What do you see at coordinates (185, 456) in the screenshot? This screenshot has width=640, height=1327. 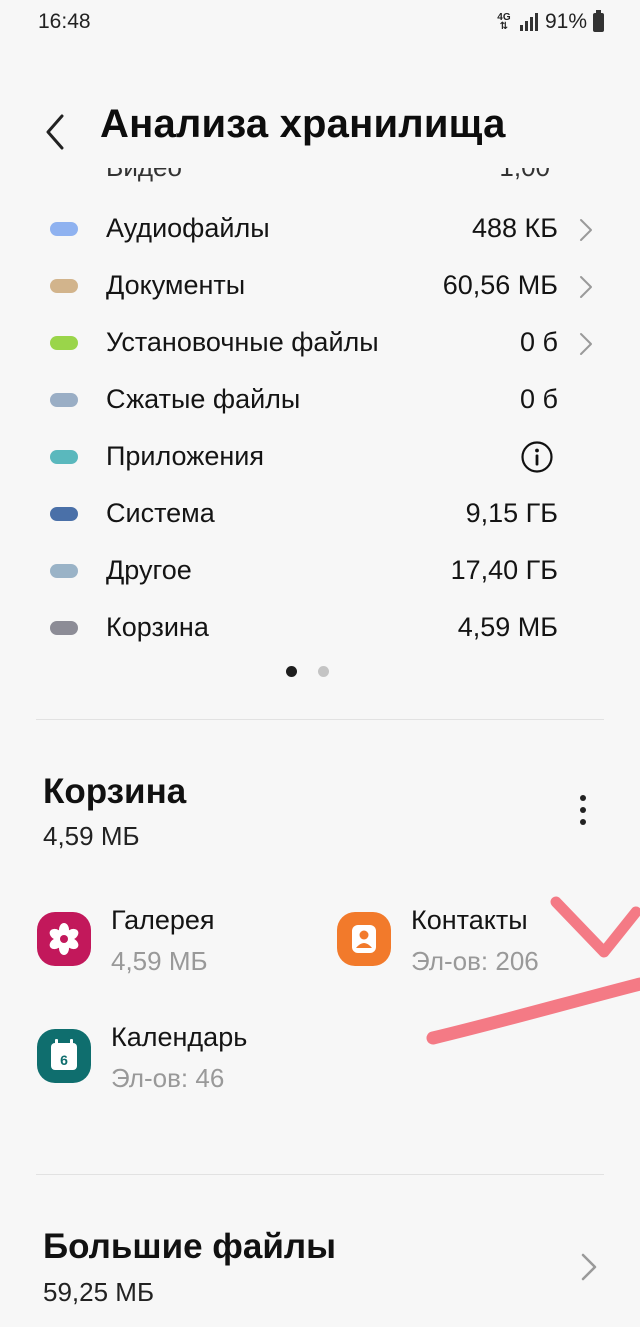 I see `category-name: Приложения` at bounding box center [185, 456].